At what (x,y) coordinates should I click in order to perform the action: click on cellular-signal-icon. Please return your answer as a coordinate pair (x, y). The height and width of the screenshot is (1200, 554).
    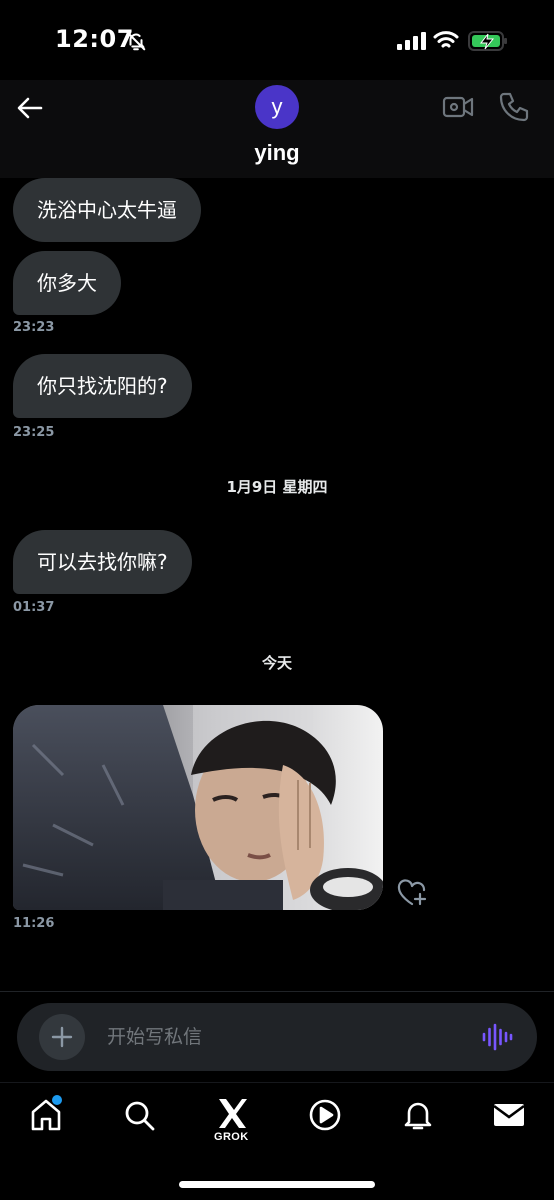
    Looking at the image, I should click on (411, 41).